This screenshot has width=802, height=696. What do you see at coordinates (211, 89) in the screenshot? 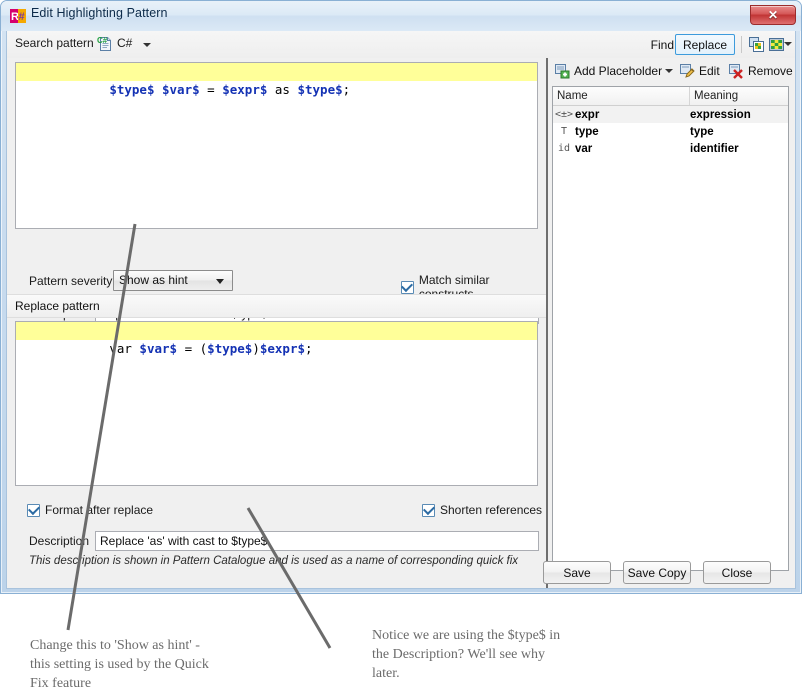
I see `token-eq: =` at bounding box center [211, 89].